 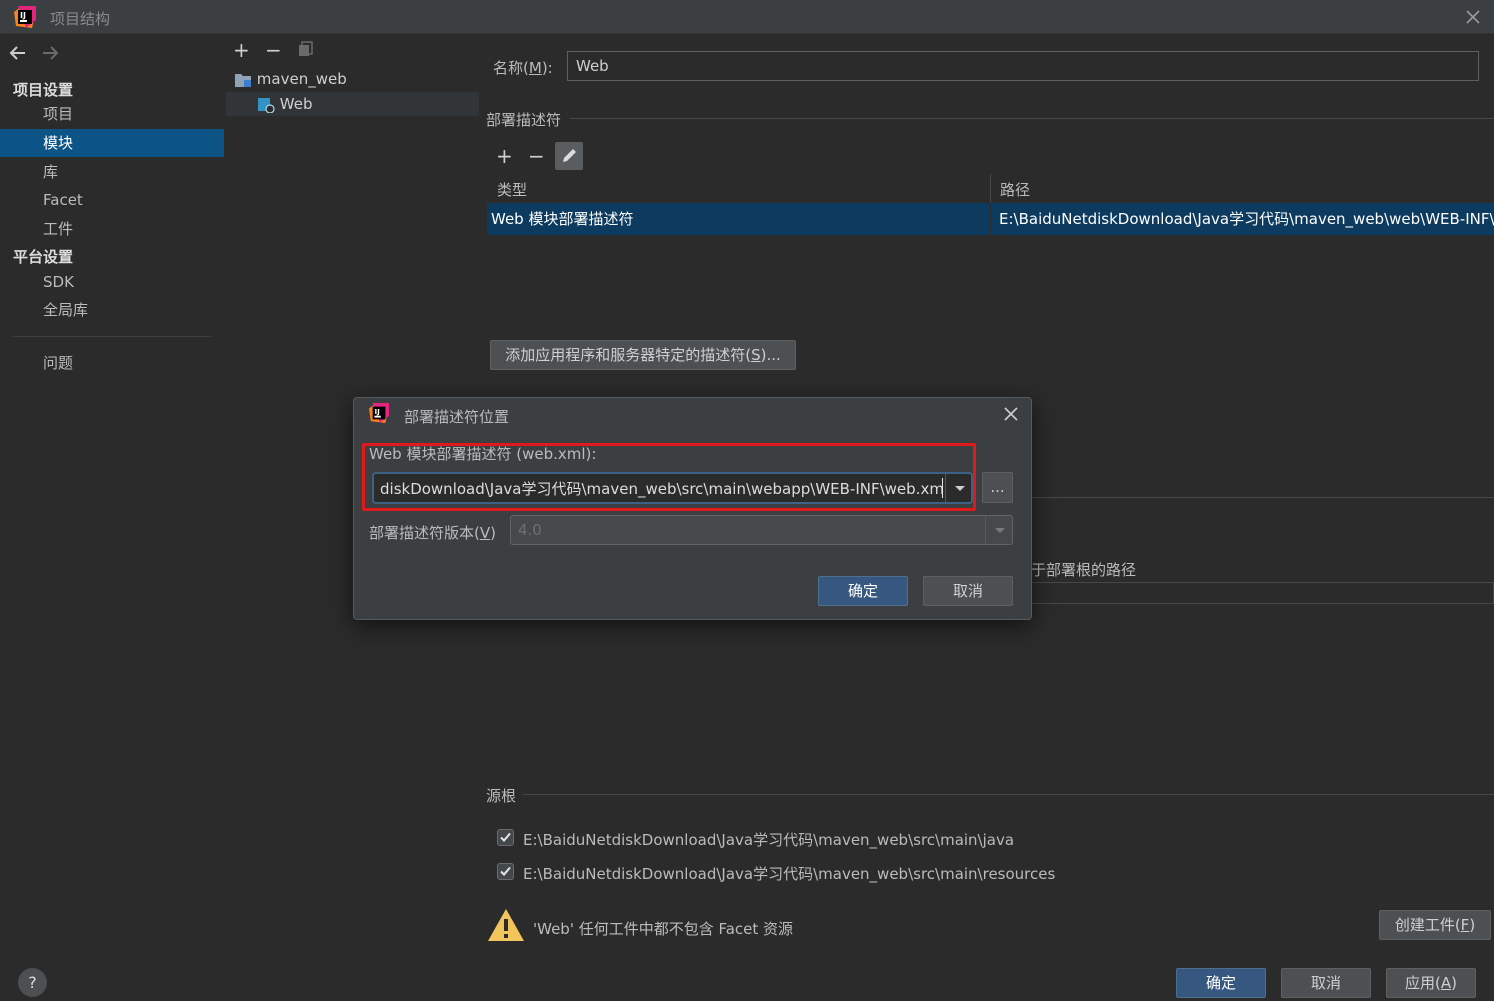 What do you see at coordinates (457, 417) in the screenshot?
I see `dialog-title: 部署描述符位置` at bounding box center [457, 417].